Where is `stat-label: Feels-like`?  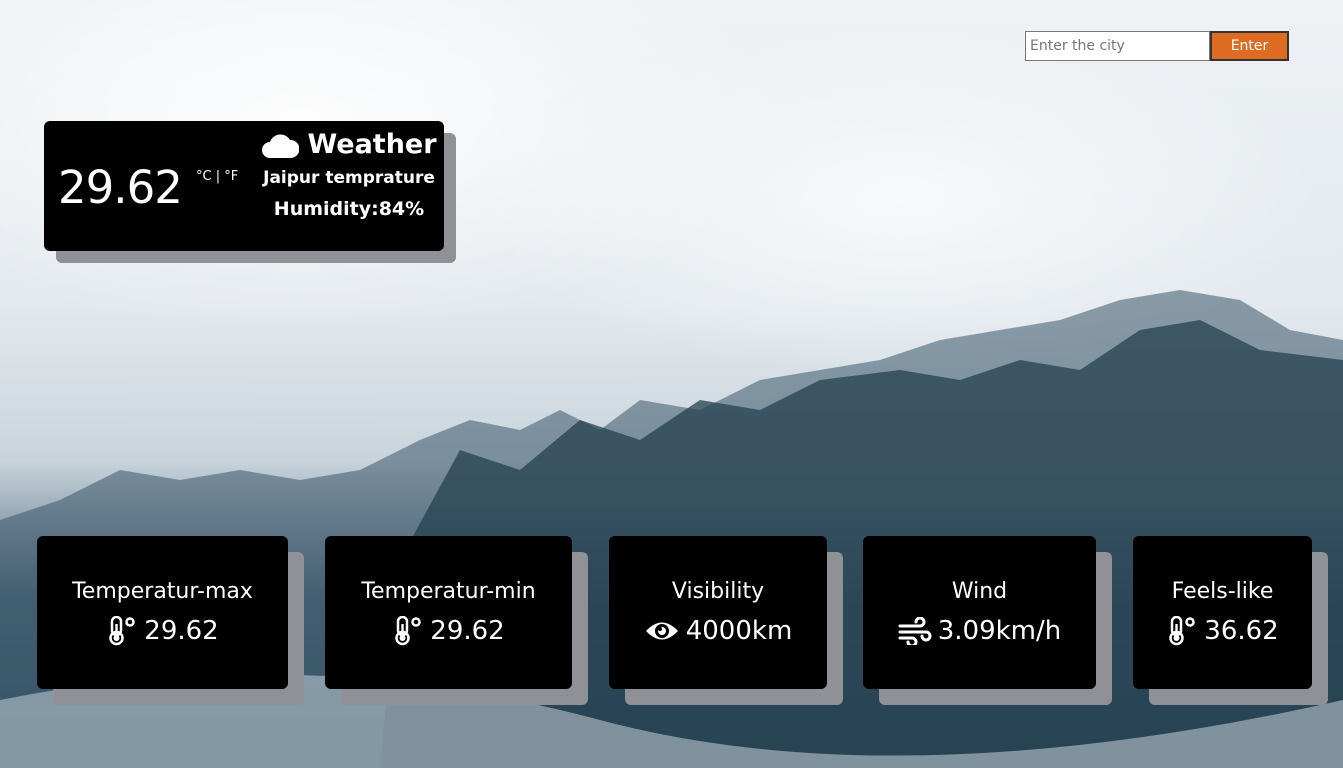 stat-label: Feels-like is located at coordinates (1222, 591).